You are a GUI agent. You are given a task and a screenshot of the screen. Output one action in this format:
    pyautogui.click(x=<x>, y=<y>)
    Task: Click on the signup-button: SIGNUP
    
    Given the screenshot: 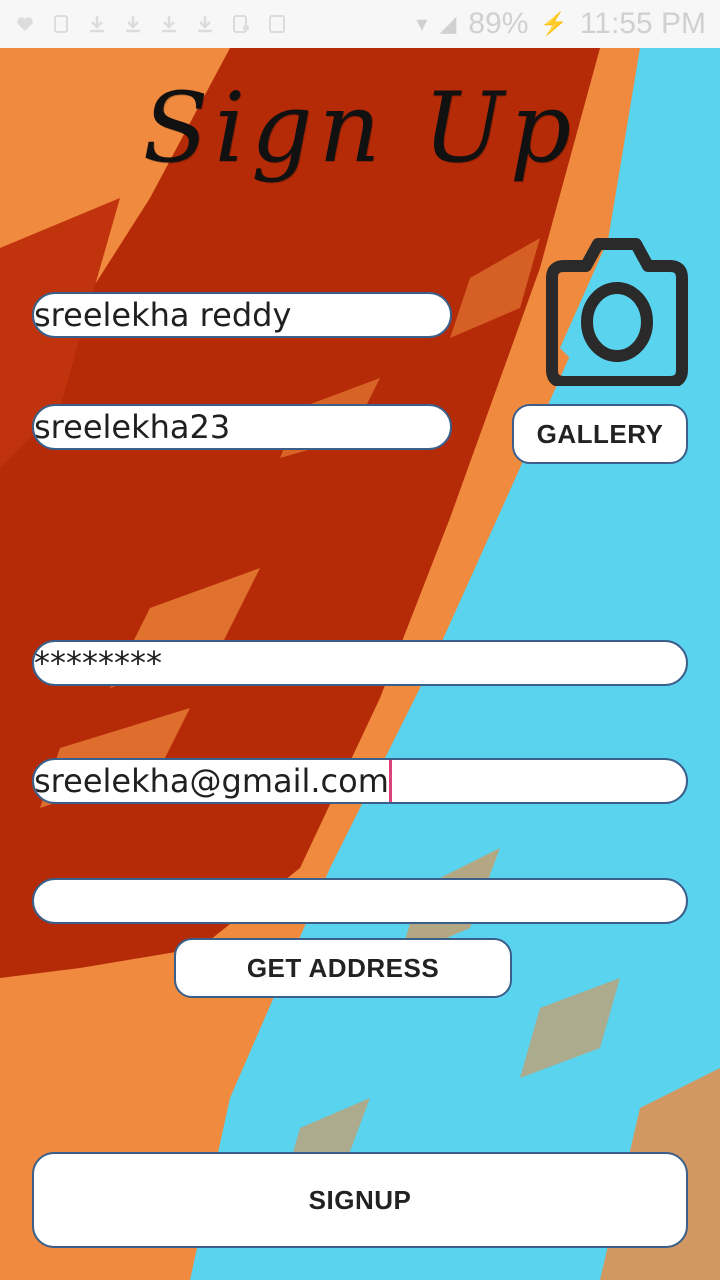 What is the action you would take?
    pyautogui.click(x=360, y=1200)
    